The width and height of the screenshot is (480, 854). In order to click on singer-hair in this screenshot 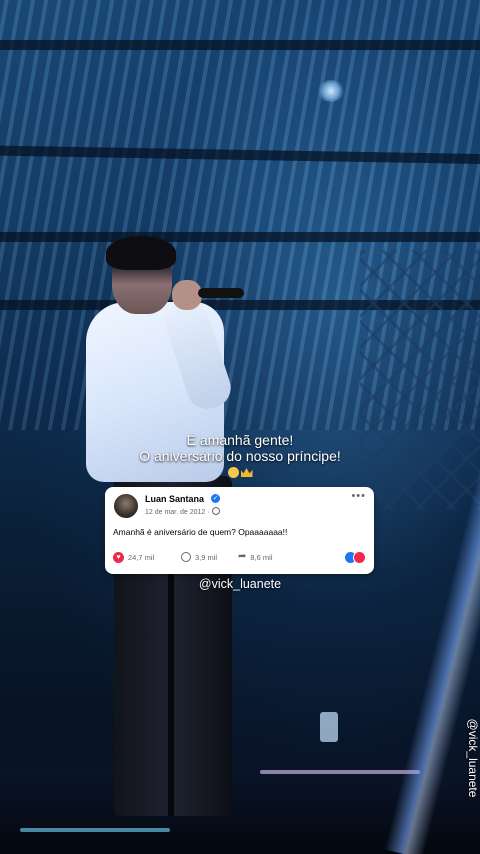, I will do `click(141, 253)`.